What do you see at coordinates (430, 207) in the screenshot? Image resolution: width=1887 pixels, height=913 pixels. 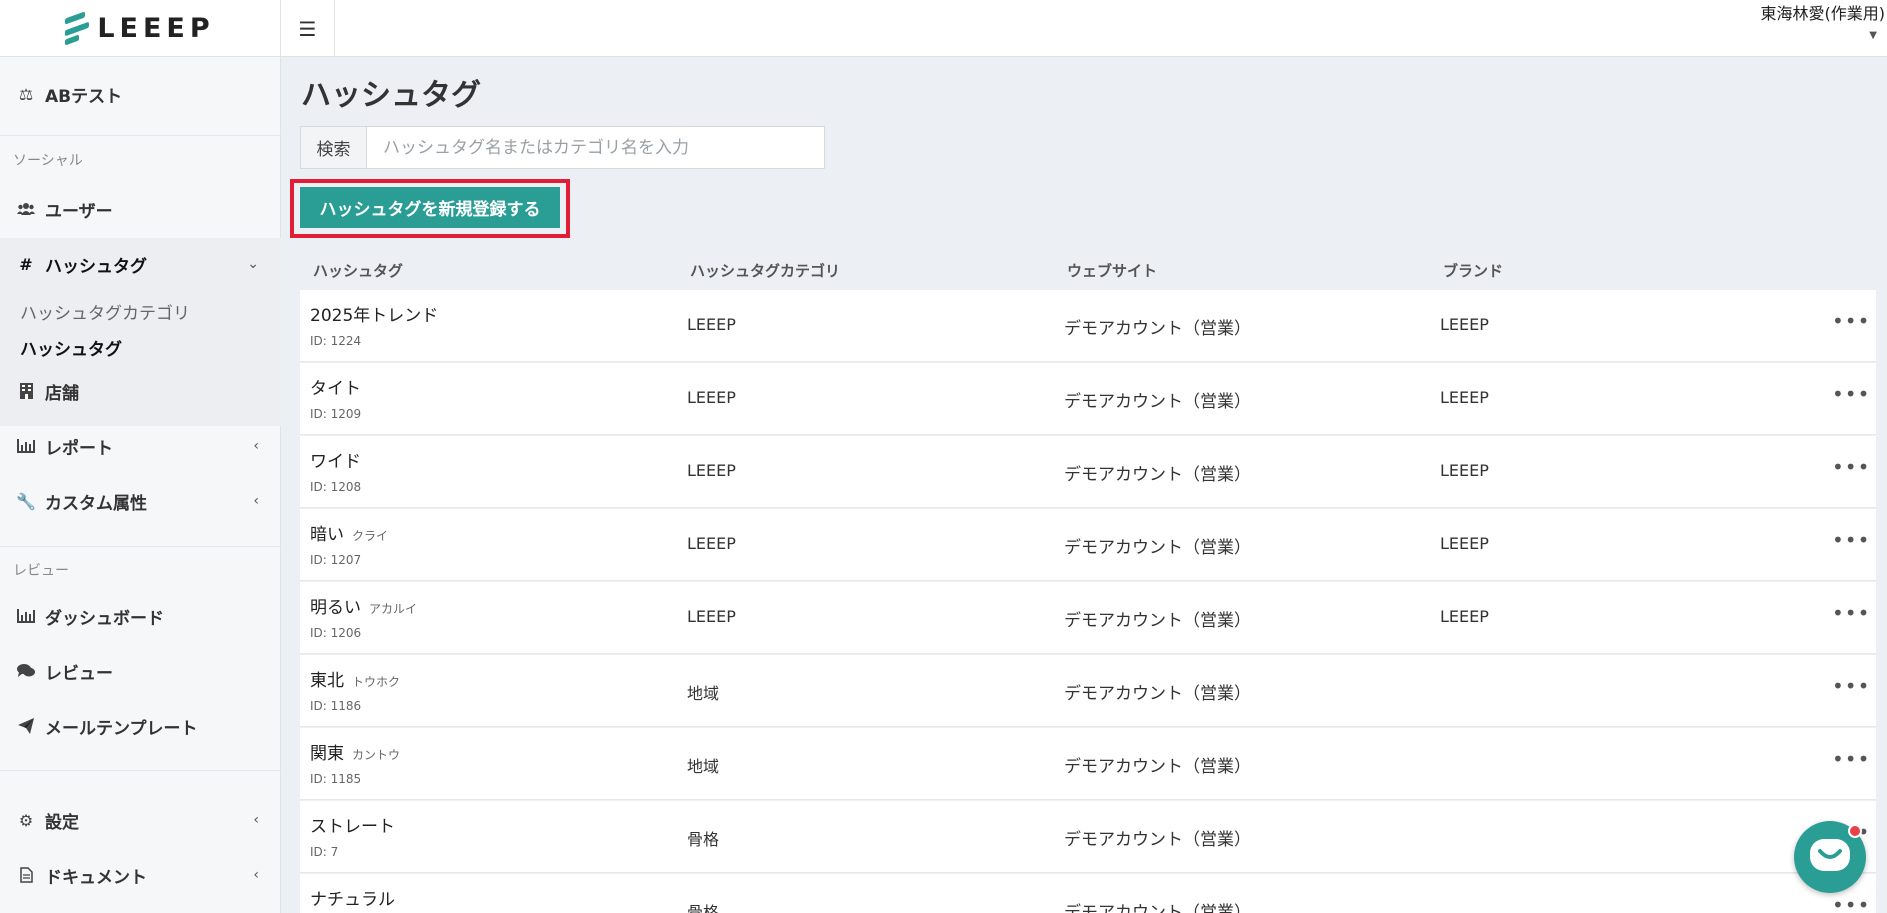 I see `new-hashtag-button: ハッシュタグを新規登録する` at bounding box center [430, 207].